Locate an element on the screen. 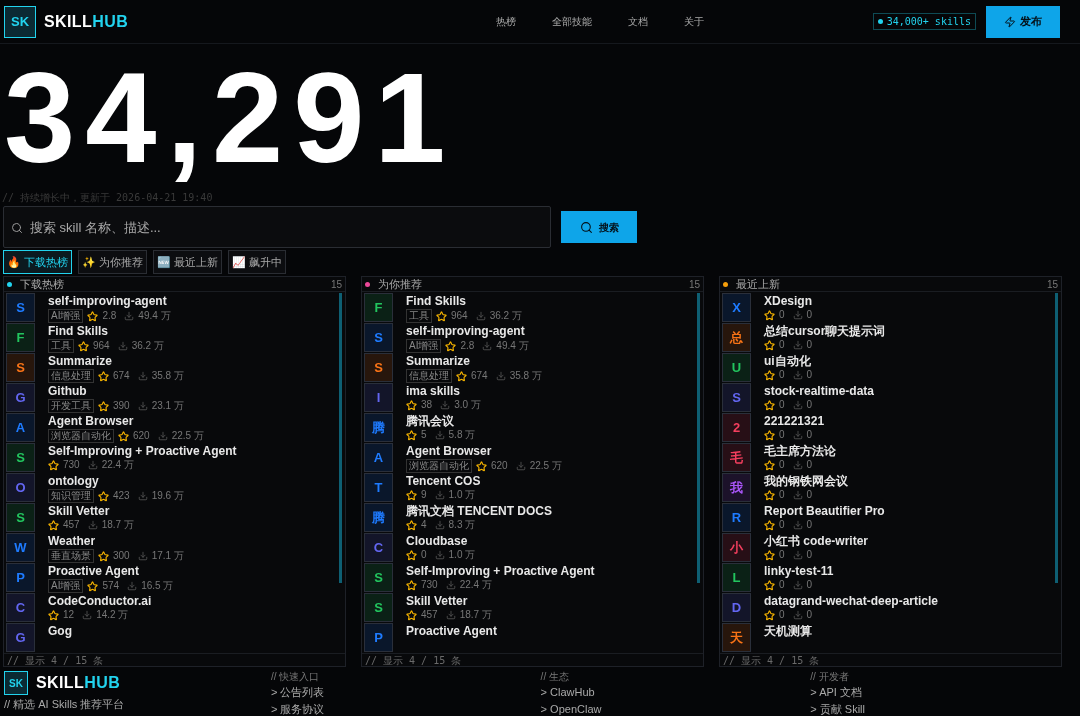 The height and width of the screenshot is (716, 1080). nav-link: 热榜 is located at coordinates (506, 21).